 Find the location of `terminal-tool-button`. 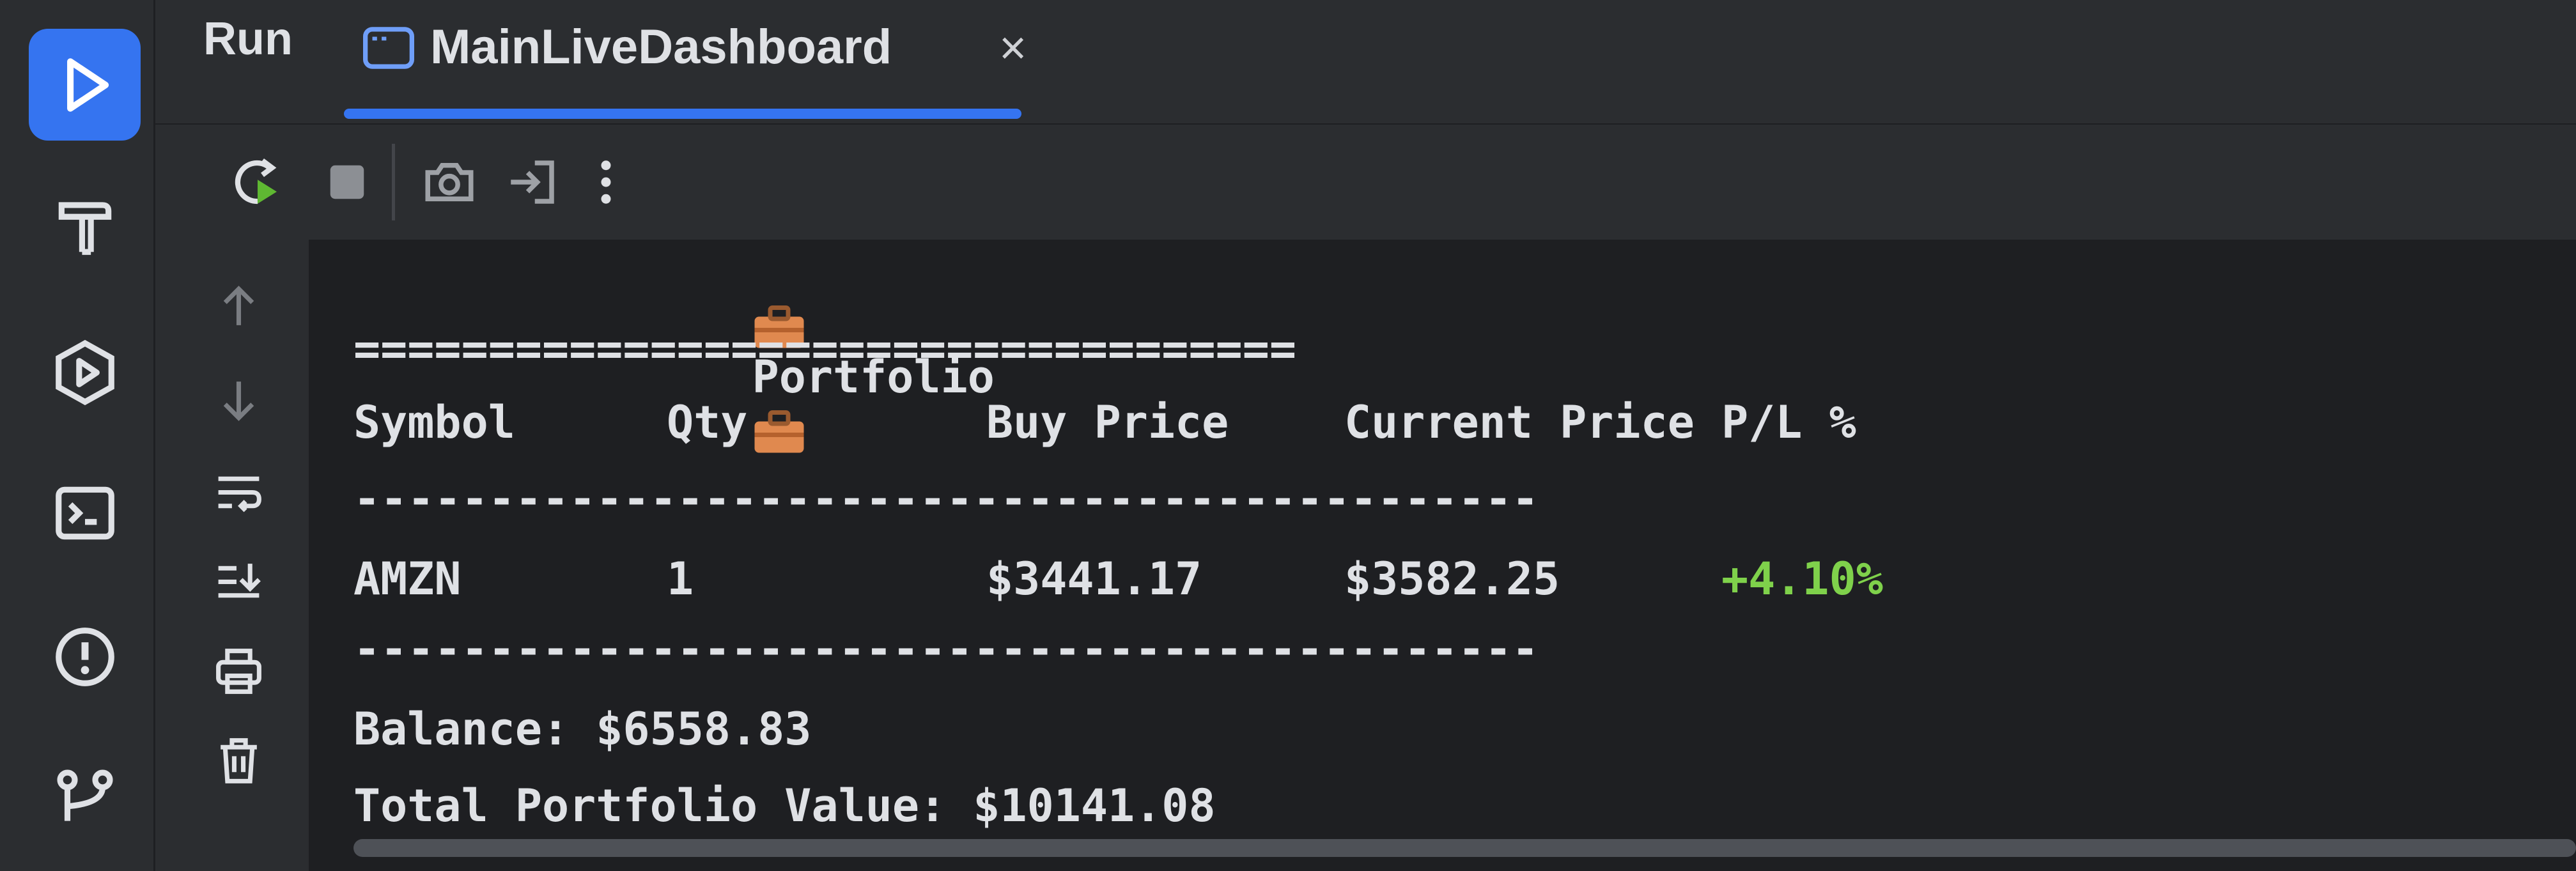

terminal-tool-button is located at coordinates (85, 513).